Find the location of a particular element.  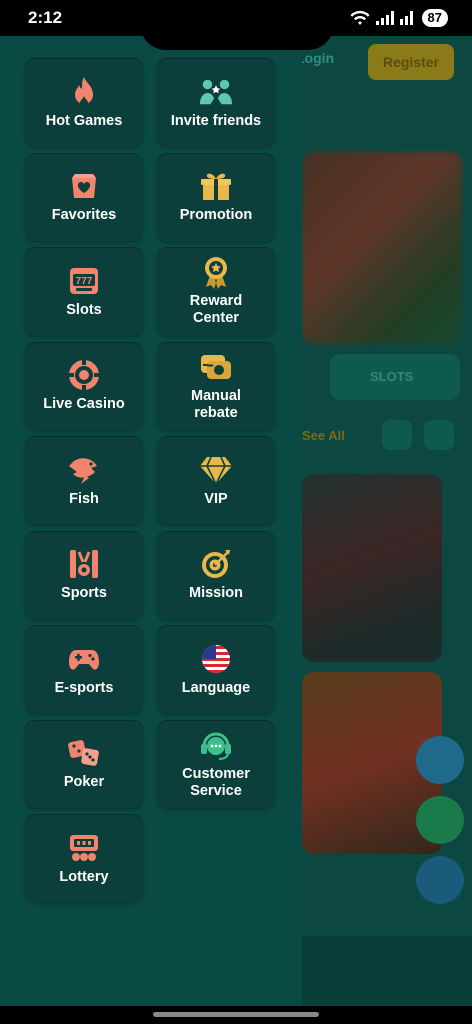

wifi-icon is located at coordinates (360, 17).